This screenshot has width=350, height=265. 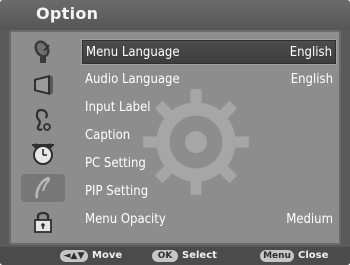 What do you see at coordinates (133, 52) in the screenshot?
I see `menu-item-label: Menu Language` at bounding box center [133, 52].